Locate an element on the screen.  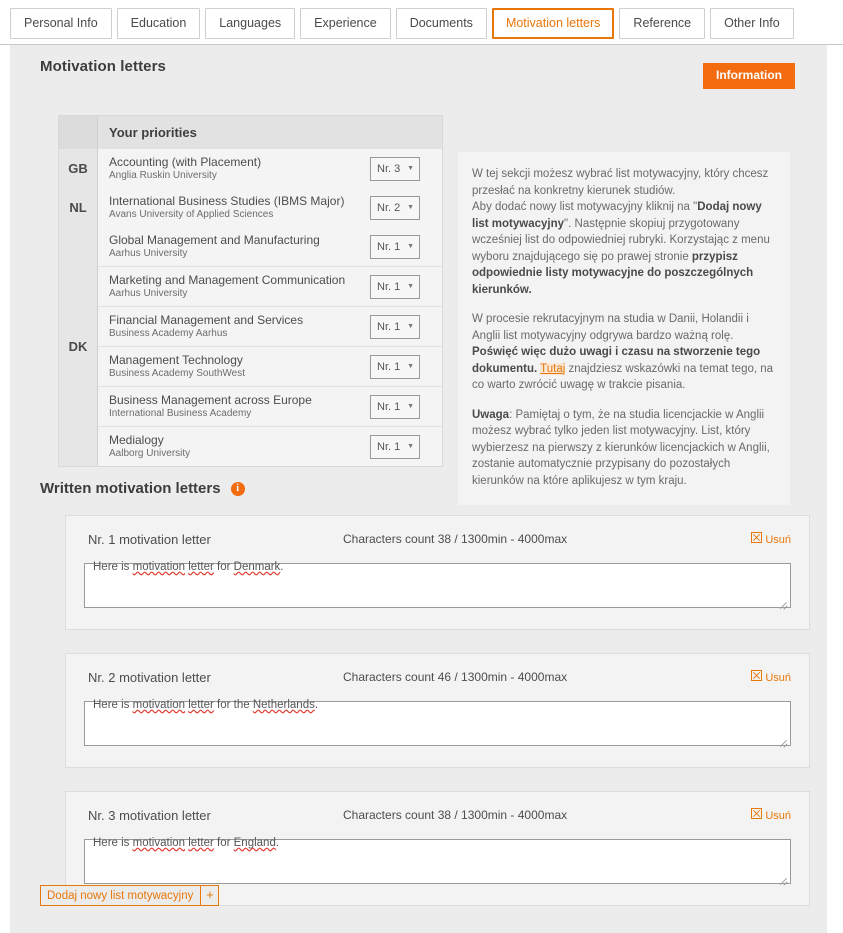
institution-name: Business Academy SouthWest is located at coordinates (177, 373).